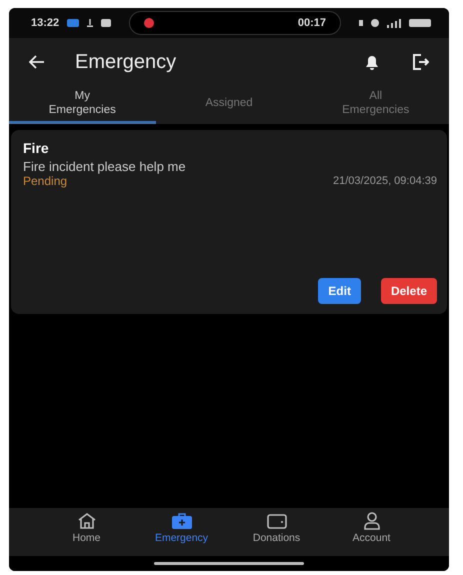 This screenshot has width=463, height=575. What do you see at coordinates (181, 521) in the screenshot?
I see `medical-bag-icon` at bounding box center [181, 521].